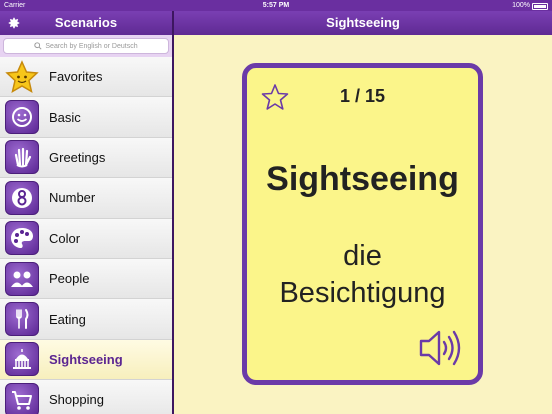 The height and width of the screenshot is (414, 552). Describe the element at coordinates (540, 6) in the screenshot. I see `battery-icon` at that location.